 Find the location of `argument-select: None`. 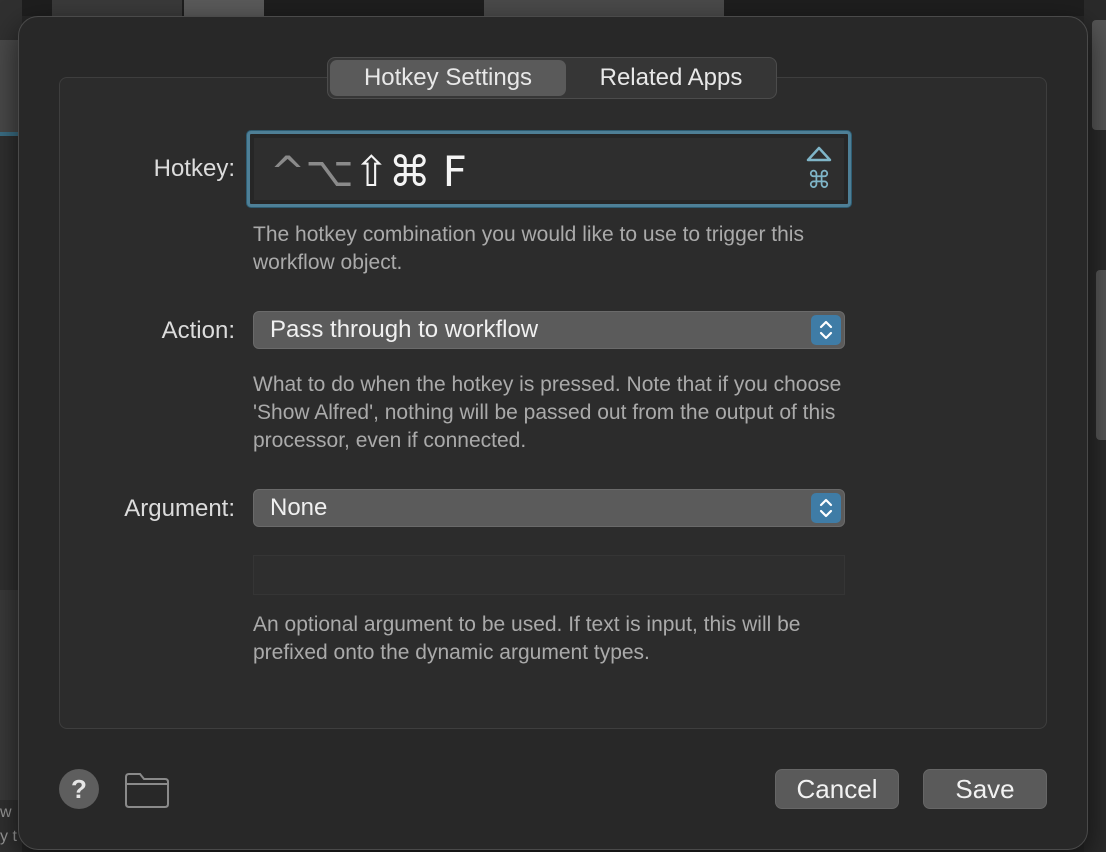

argument-select: None is located at coordinates (549, 508).